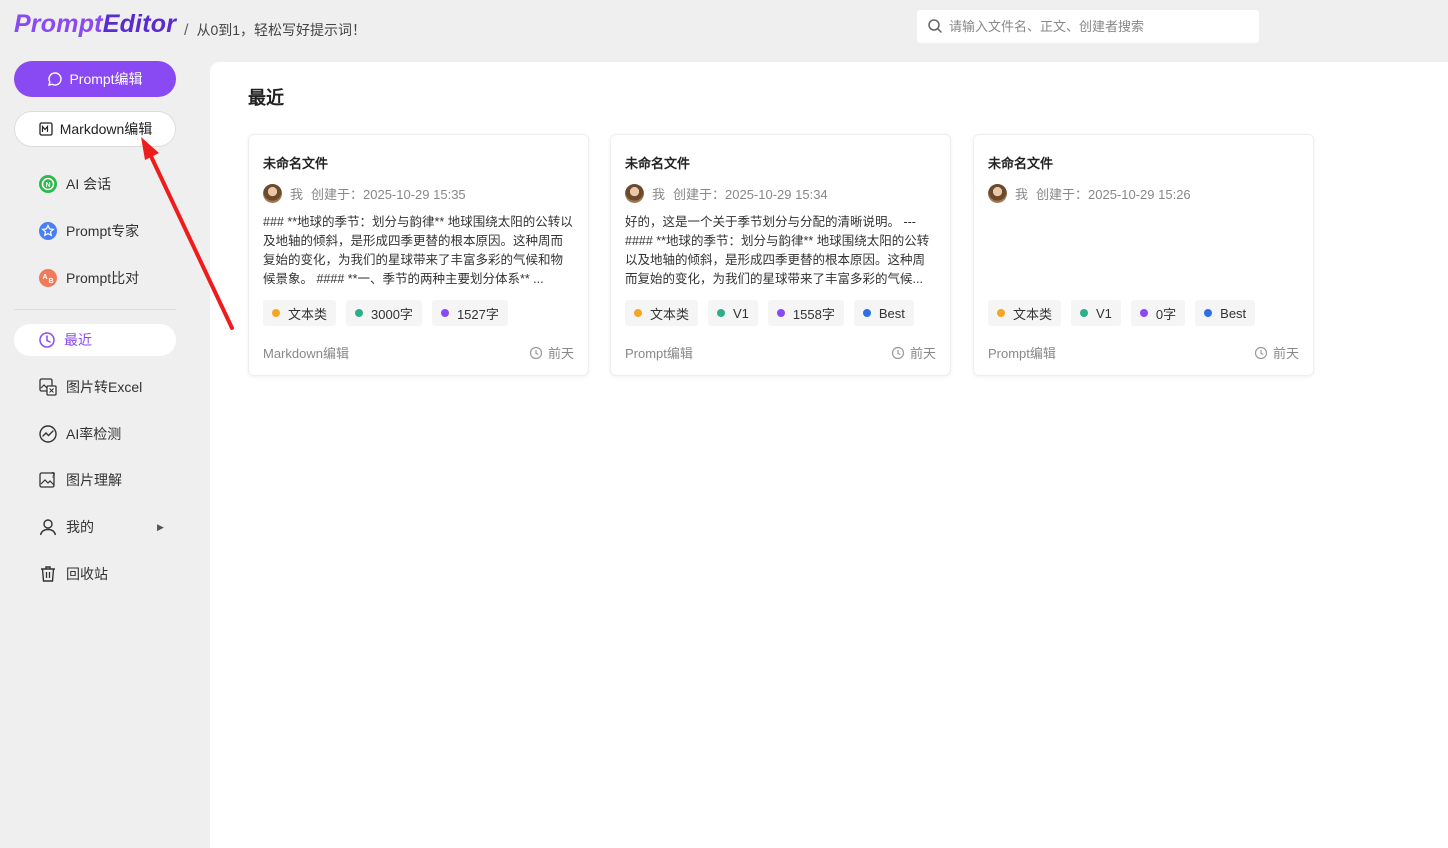  What do you see at coordinates (48, 387) in the screenshot?
I see `image-excel-icon` at bounding box center [48, 387].